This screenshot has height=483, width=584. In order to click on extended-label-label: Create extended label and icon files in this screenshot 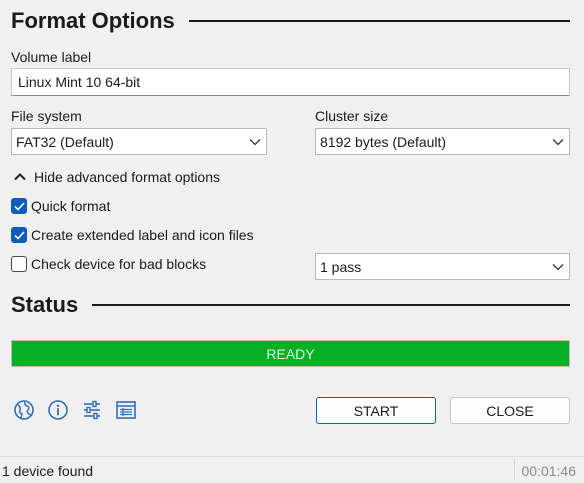, I will do `click(142, 235)`.